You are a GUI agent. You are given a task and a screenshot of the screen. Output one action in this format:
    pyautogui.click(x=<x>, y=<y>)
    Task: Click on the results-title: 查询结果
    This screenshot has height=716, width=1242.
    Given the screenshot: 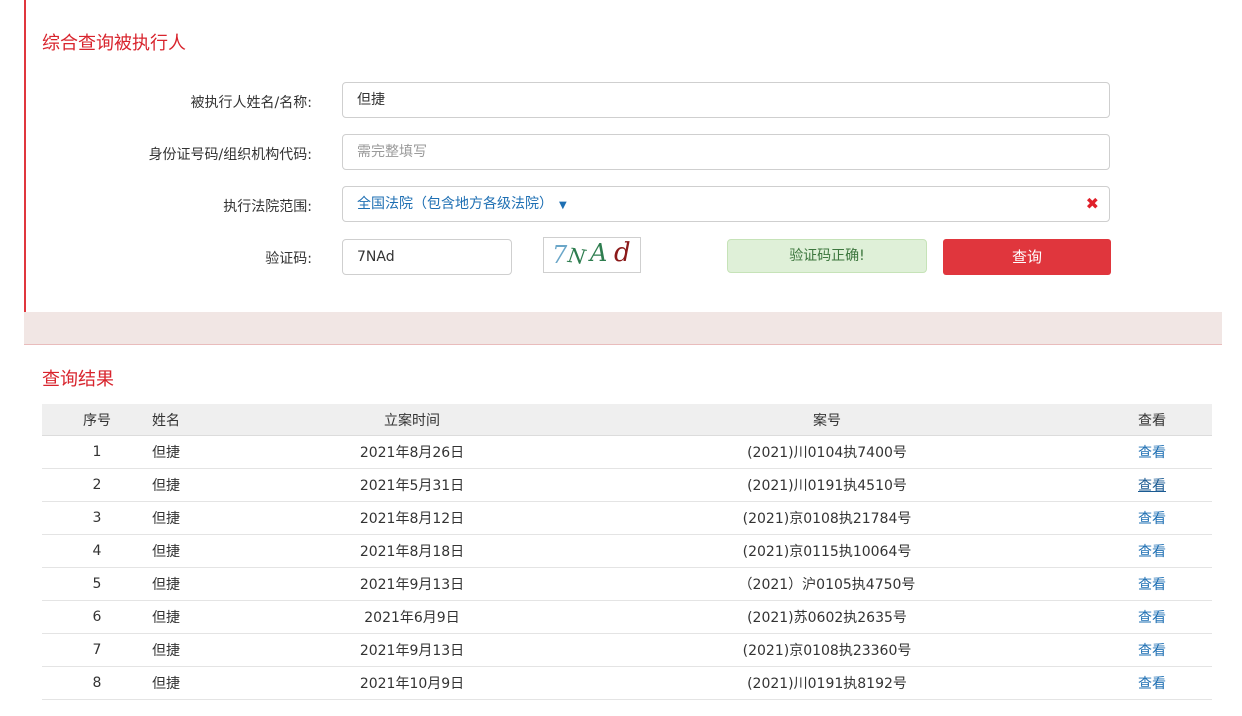 What is the action you would take?
    pyautogui.click(x=78, y=379)
    